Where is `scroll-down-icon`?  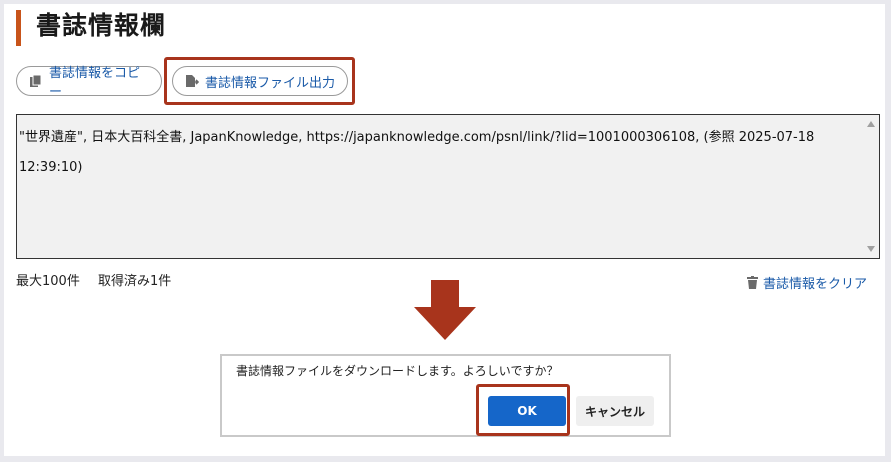 scroll-down-icon is located at coordinates (871, 249).